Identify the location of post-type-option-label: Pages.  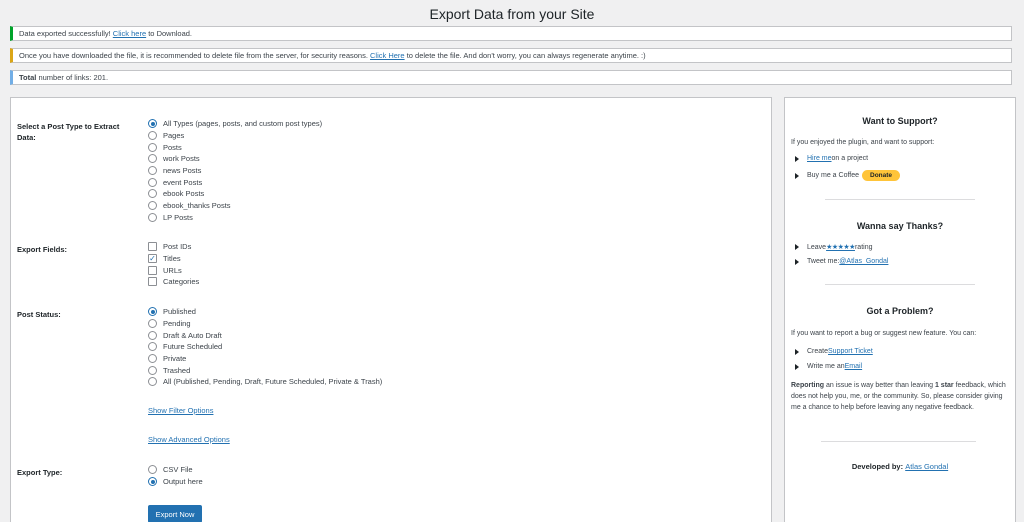
(174, 136).